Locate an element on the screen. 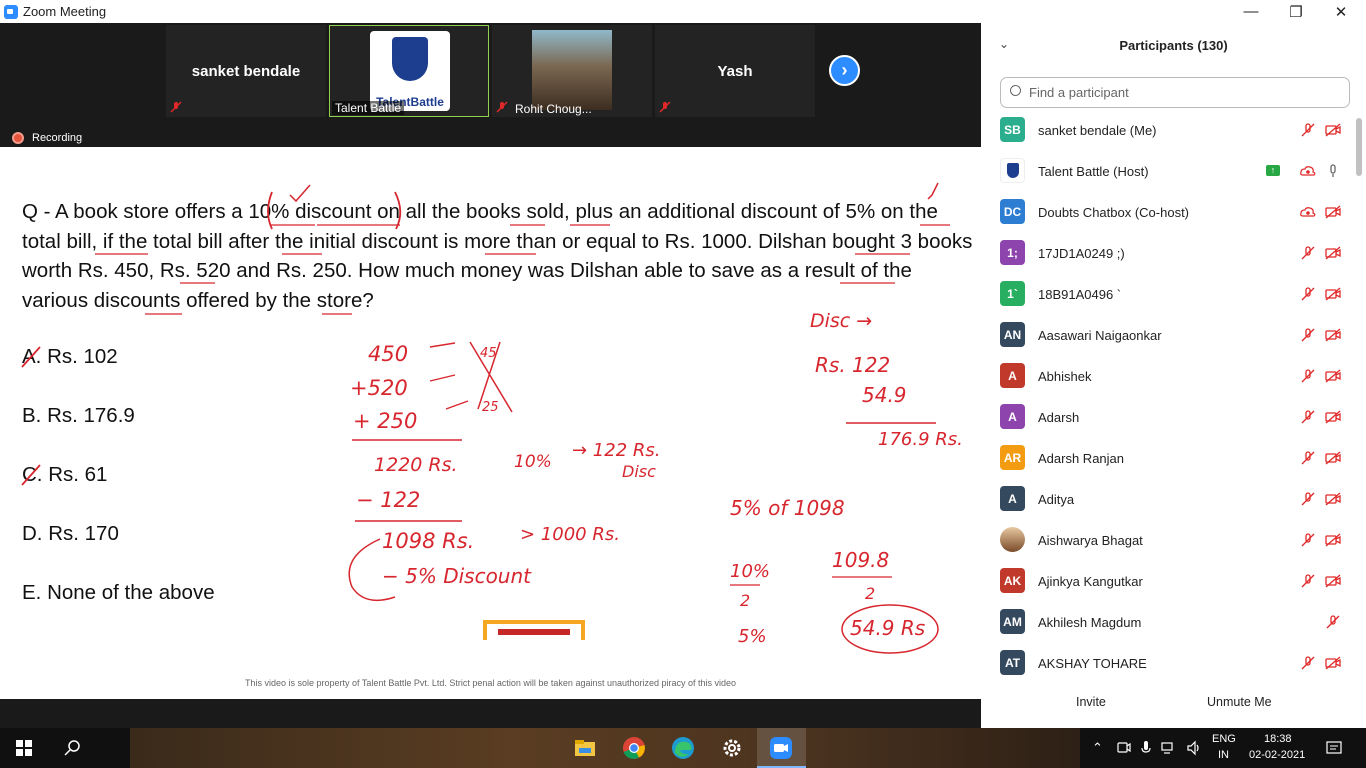  notification-center-icon is located at coordinates (1334, 748).